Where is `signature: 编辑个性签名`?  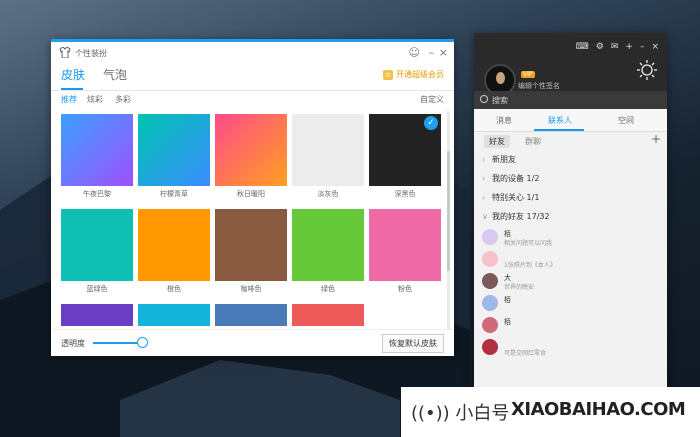 signature: 编辑个性签名 is located at coordinates (539, 86).